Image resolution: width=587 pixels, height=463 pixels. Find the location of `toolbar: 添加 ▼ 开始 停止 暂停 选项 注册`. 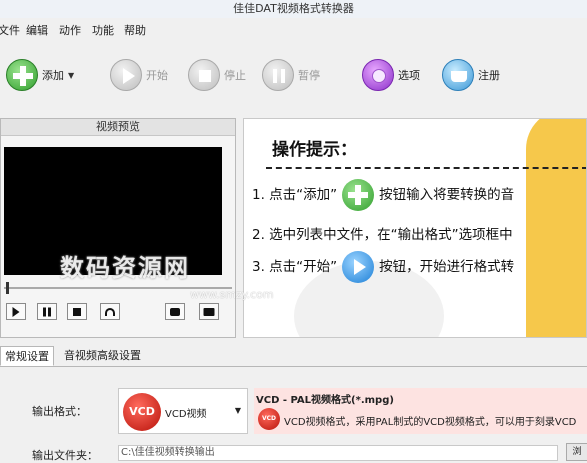

toolbar: 添加 ▼ 开始 停止 暂停 选项 注册 is located at coordinates (293, 76).